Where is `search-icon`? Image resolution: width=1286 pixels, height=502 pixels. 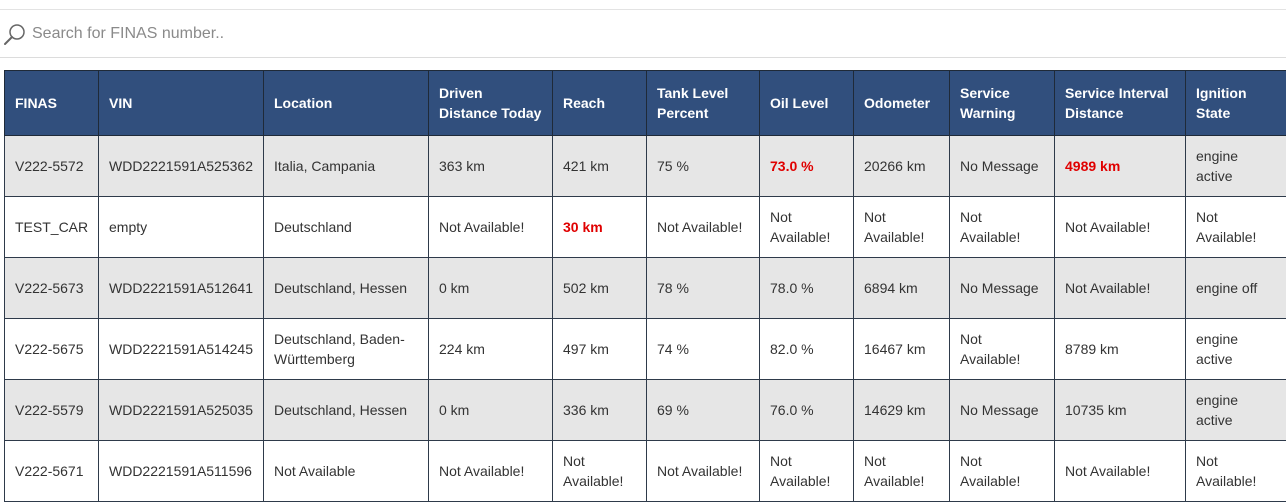 search-icon is located at coordinates (15, 35).